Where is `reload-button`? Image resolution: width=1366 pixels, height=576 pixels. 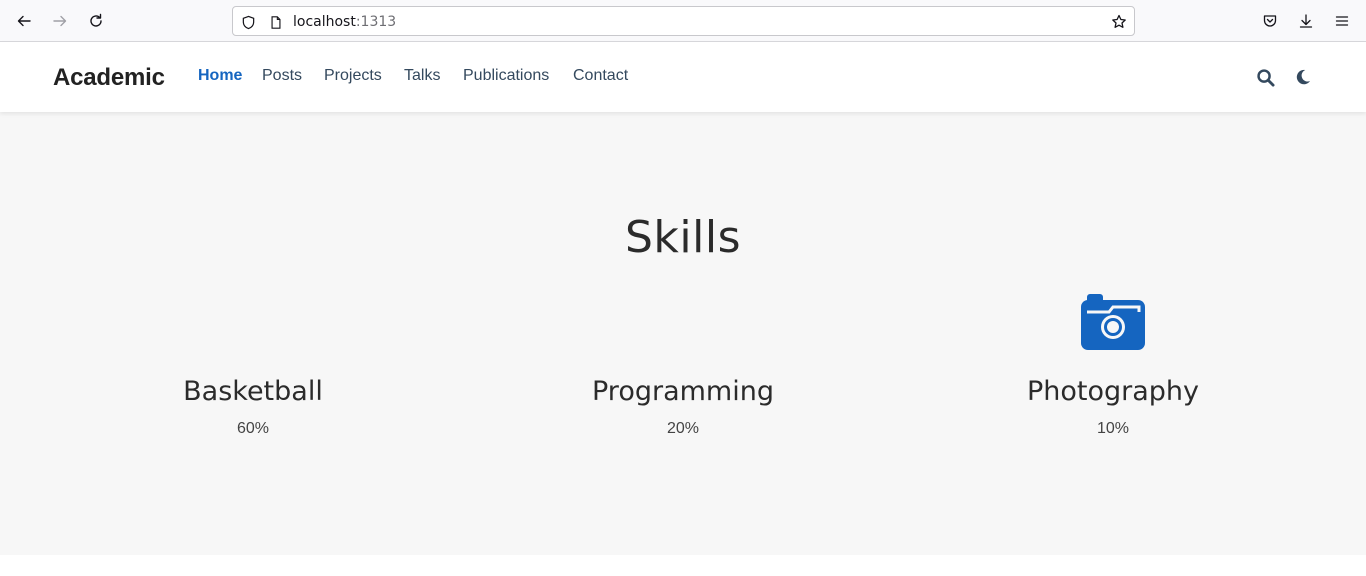 reload-button is located at coordinates (96, 21).